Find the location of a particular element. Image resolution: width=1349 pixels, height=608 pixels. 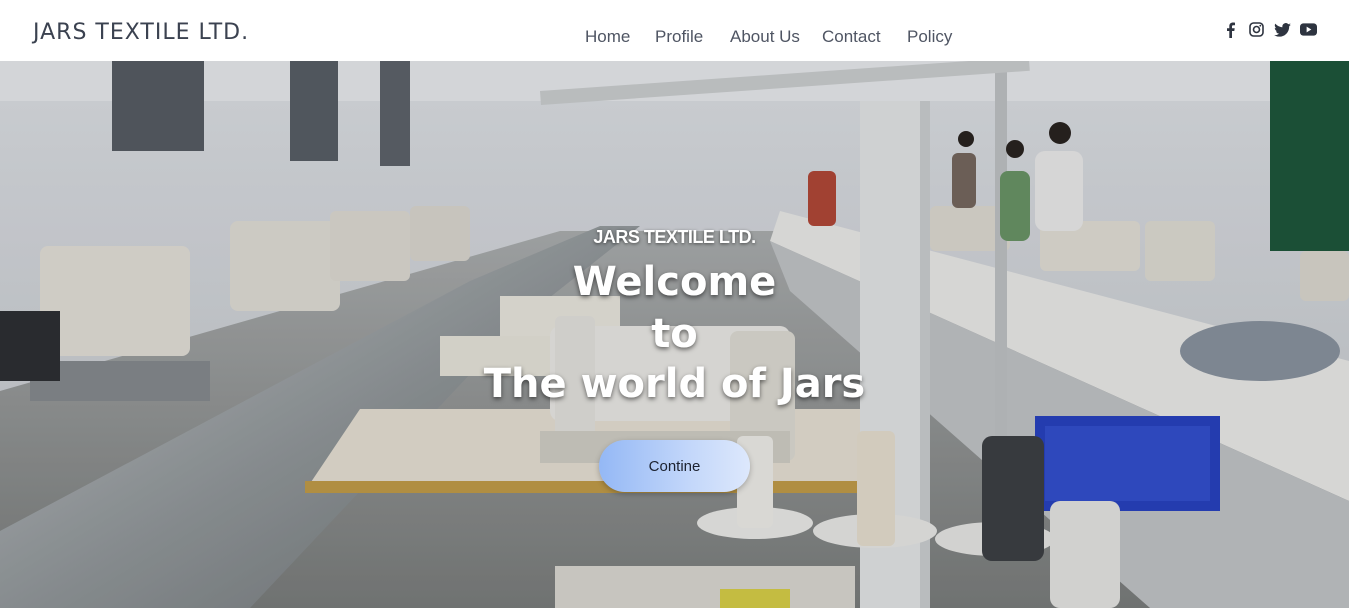

social-links is located at coordinates (1269, 29).